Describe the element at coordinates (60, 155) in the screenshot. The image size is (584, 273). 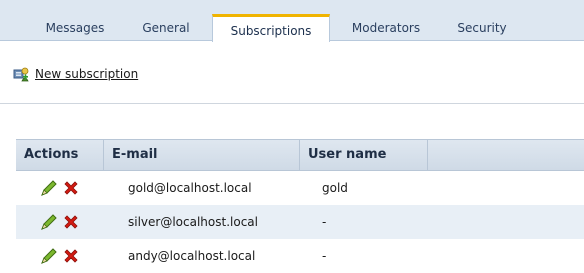
I see `column-header-actions: Actions` at that location.